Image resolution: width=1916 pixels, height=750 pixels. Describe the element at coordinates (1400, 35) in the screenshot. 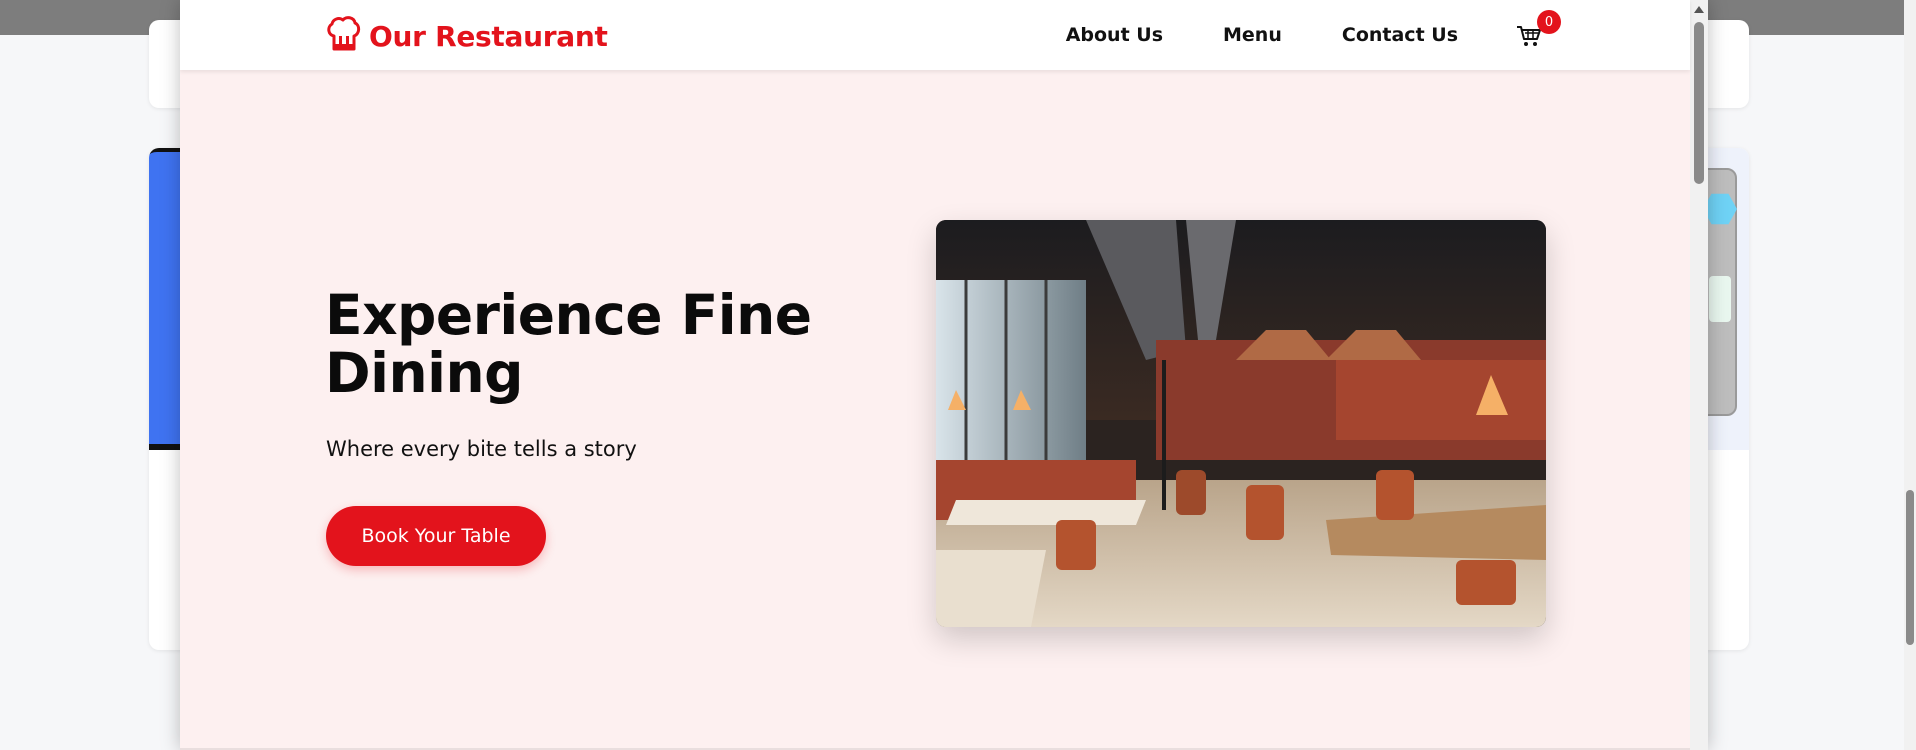

I see `nav-contact-us: Contact Us` at that location.